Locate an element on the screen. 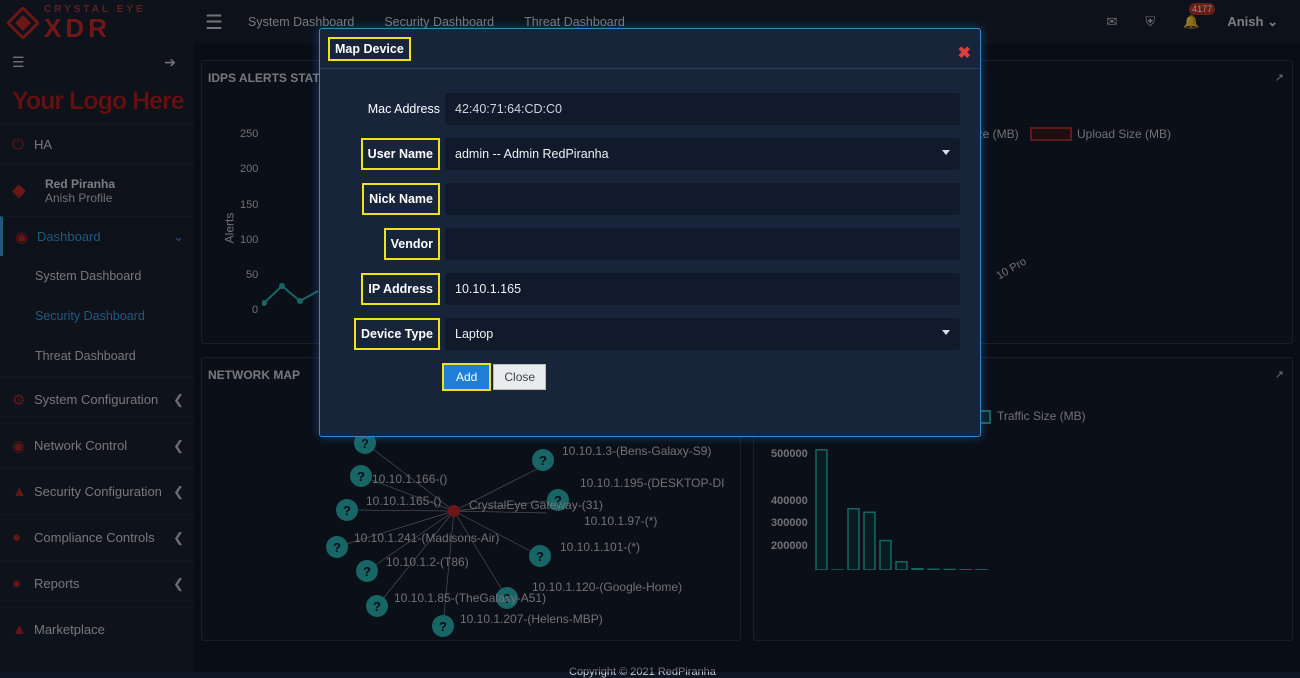  vendor-row: Vendor is located at coordinates (651, 244).